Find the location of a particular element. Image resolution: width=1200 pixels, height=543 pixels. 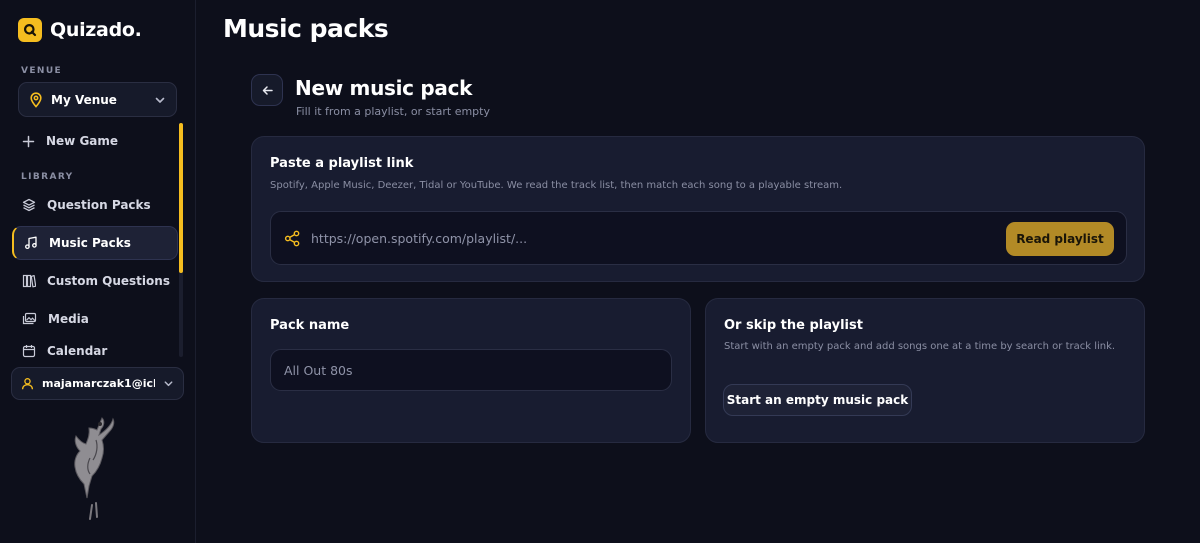

sidebar-item-label: Question Packs is located at coordinates (99, 205).